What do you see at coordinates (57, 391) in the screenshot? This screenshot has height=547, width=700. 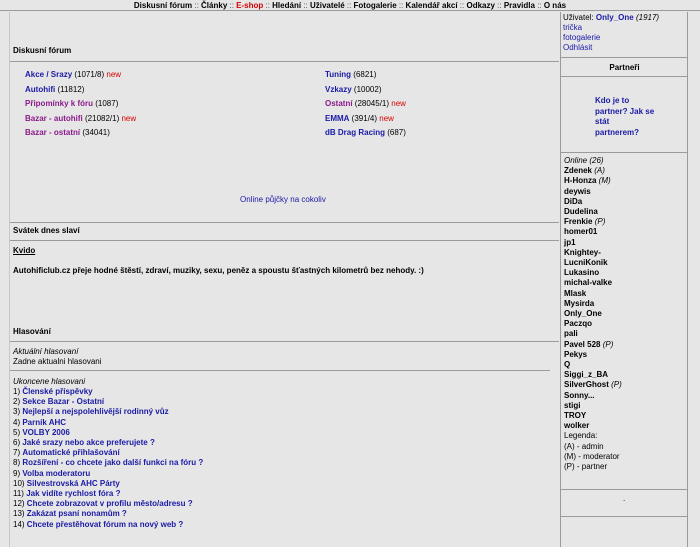 I see `poll-link: Členské příspěvky` at bounding box center [57, 391].